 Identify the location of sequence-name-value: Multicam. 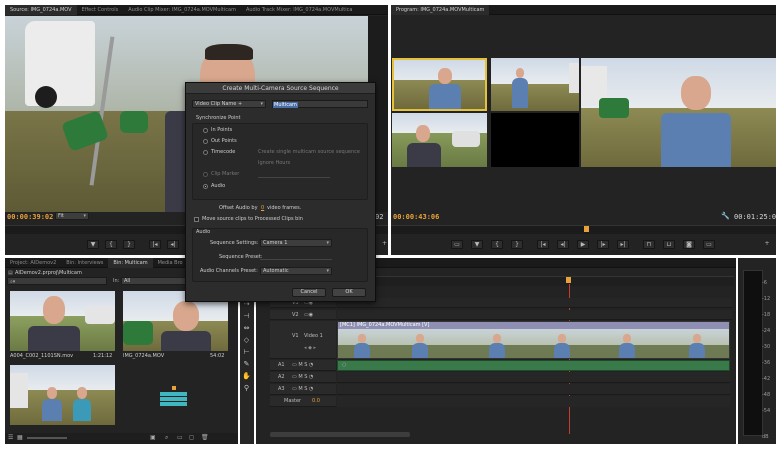
(285, 105).